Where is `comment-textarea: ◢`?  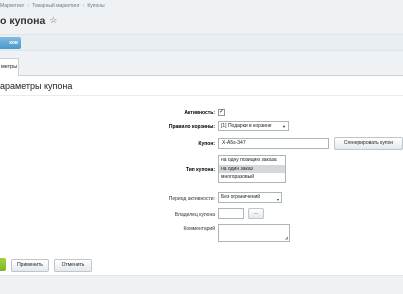
comment-textarea: ◢ is located at coordinates (254, 233).